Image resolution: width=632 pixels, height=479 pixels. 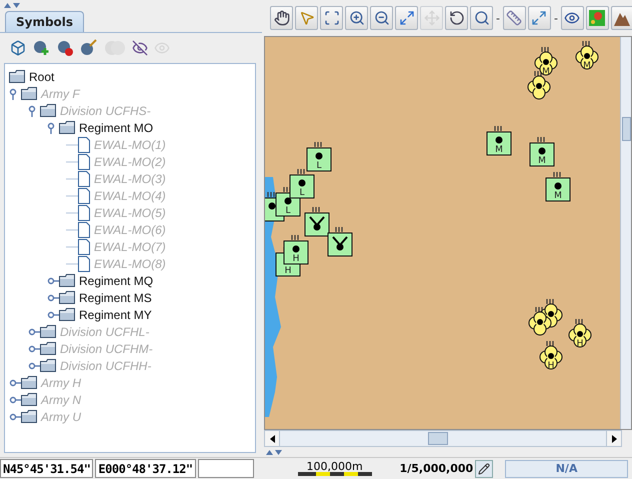 I want to click on ruler-icon, so click(x=514, y=18).